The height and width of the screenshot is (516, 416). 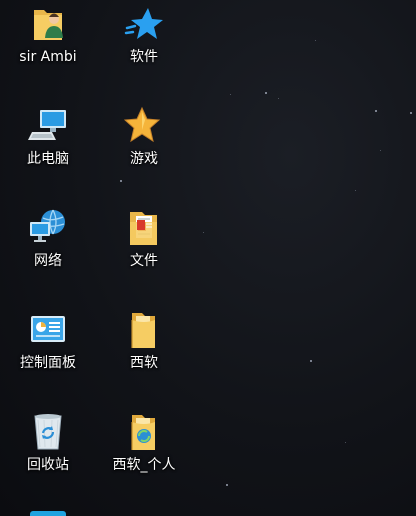 What do you see at coordinates (144, 432) in the screenshot?
I see `shared-folder-icon` at bounding box center [144, 432].